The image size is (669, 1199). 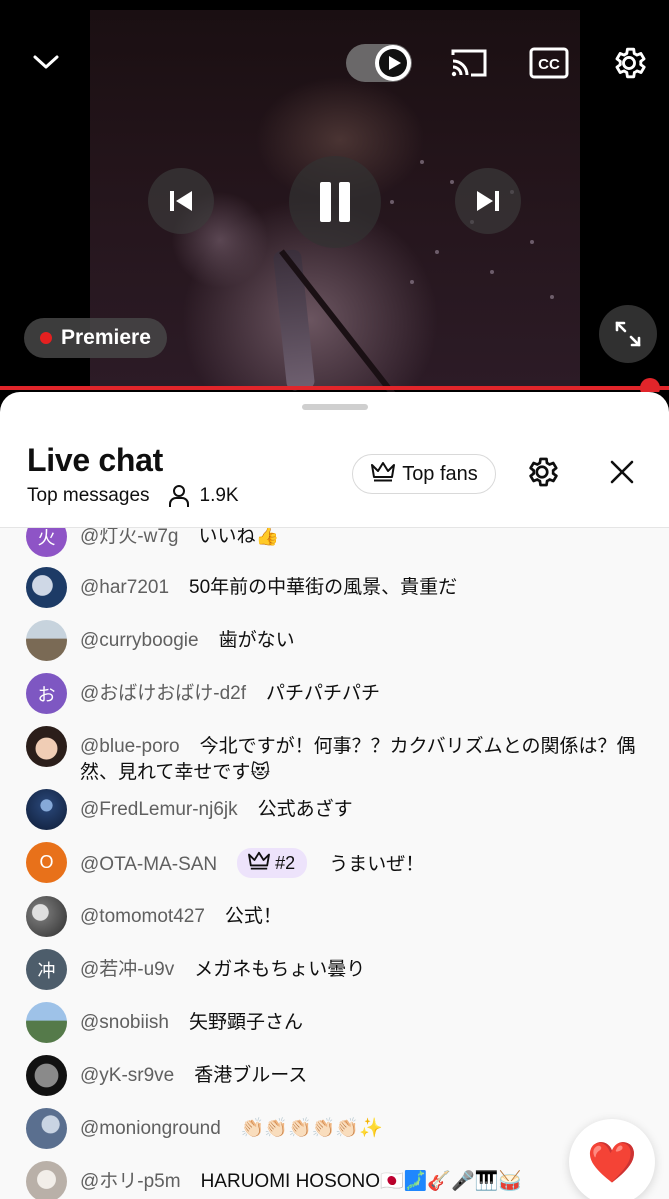 I want to click on message-text: いいね👍, so click(x=239, y=537).